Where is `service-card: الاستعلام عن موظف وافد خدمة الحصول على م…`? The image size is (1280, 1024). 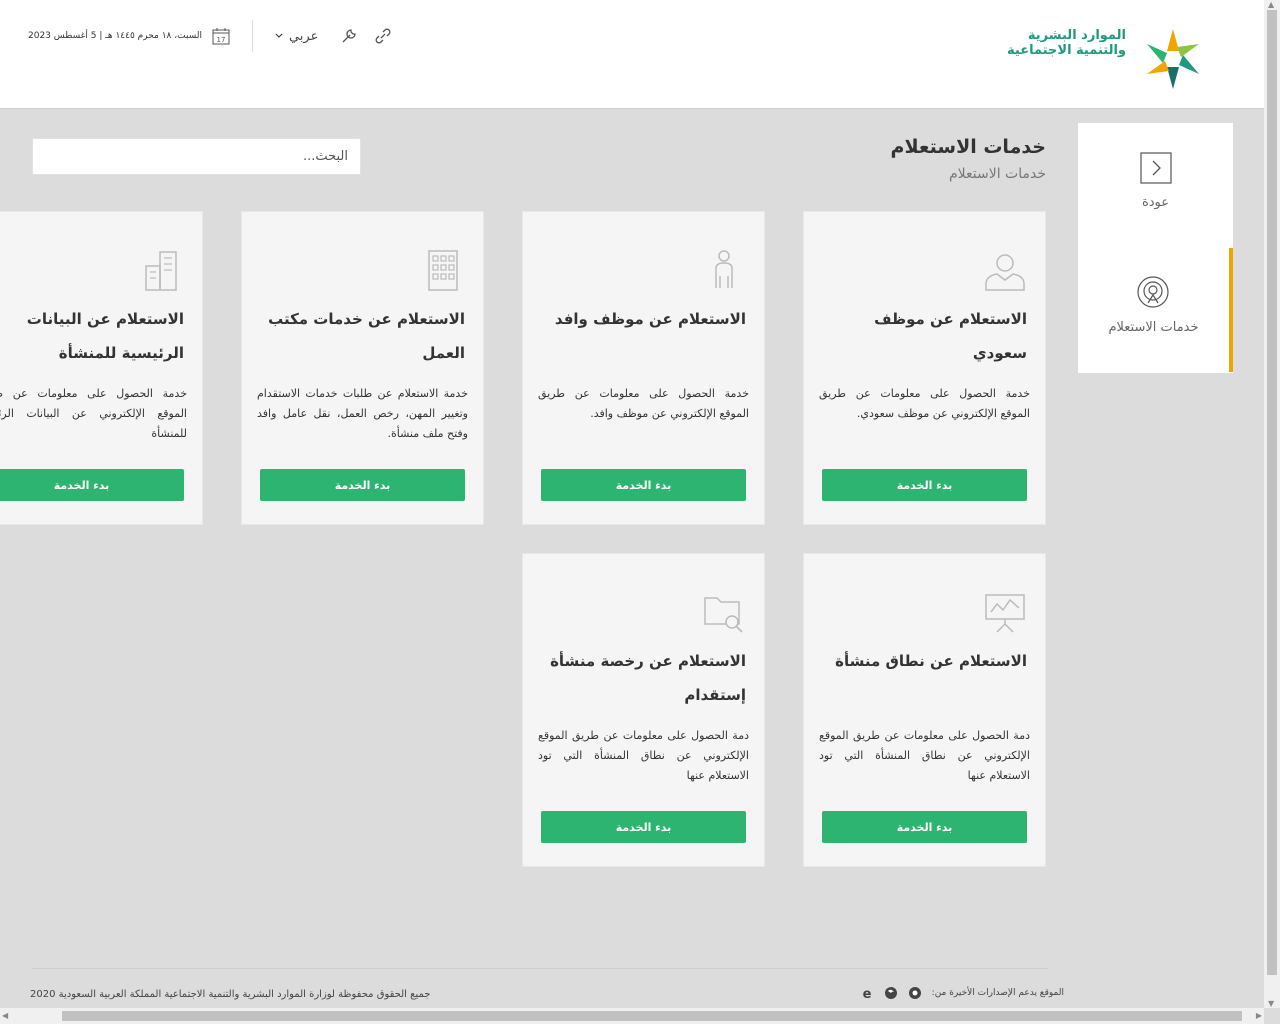
service-card: الاستعلام عن موظف وافد خدمة الحصول على م… is located at coordinates (643, 368).